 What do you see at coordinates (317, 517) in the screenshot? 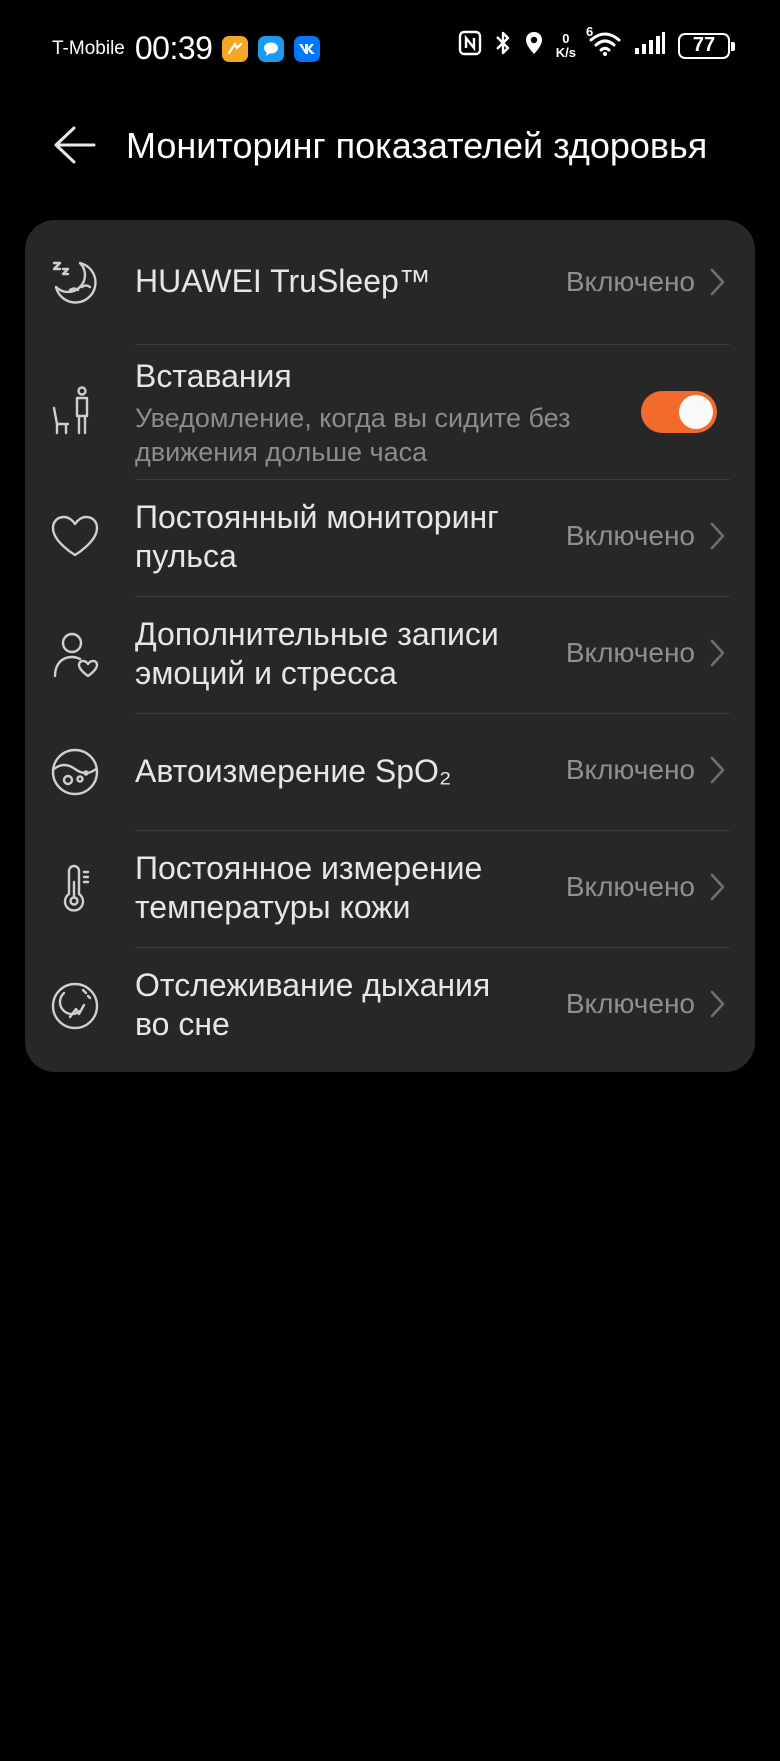
I see `setting-title-line-1: Постоянный мониторинг` at bounding box center [317, 517].